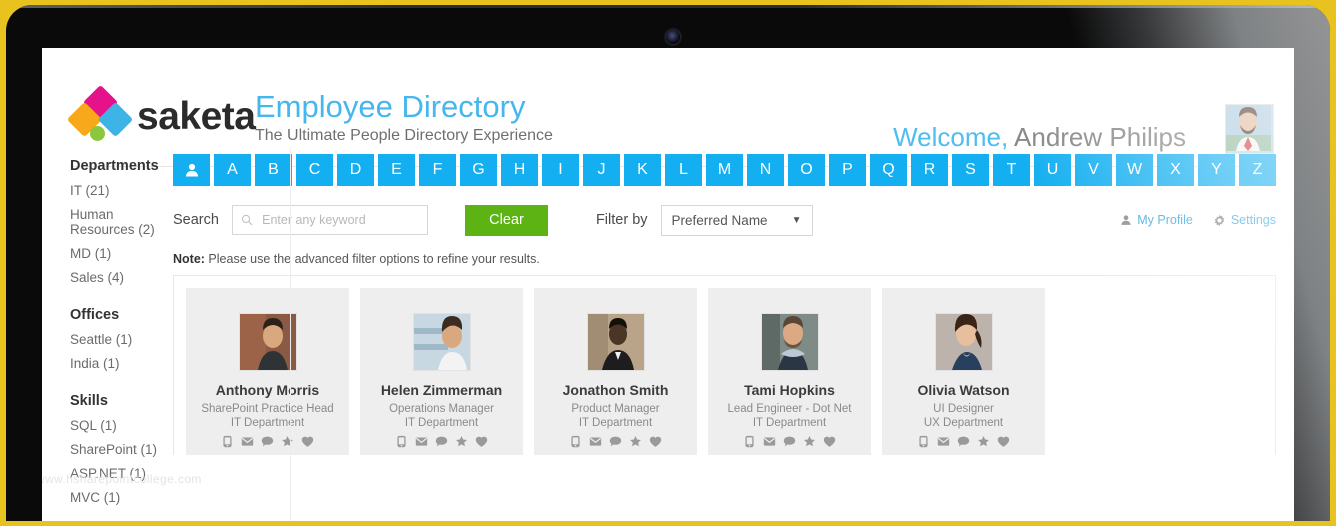 This screenshot has height=526, width=1336. What do you see at coordinates (390, 106) in the screenshot?
I see `page-title: Employee Directory` at bounding box center [390, 106].